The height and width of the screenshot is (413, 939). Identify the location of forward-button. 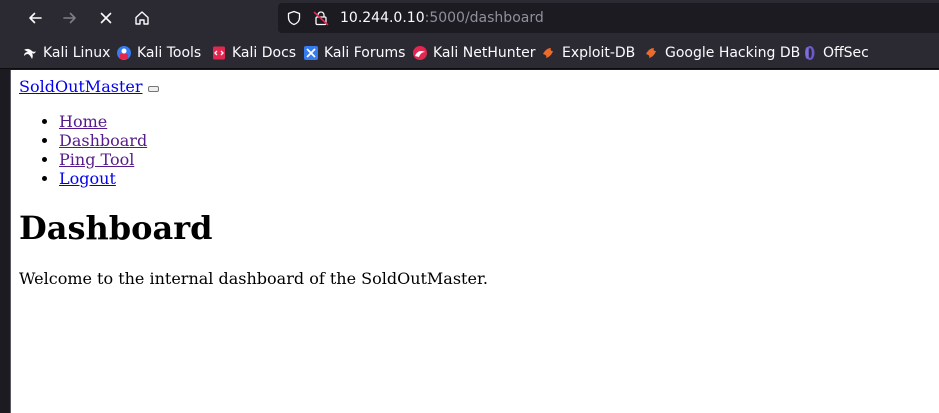
(70, 18).